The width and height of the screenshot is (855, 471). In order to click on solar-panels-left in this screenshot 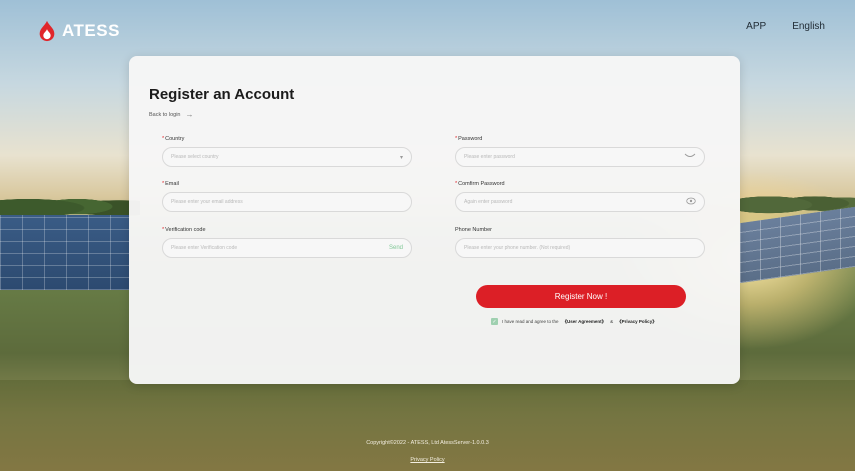, I will do `click(65, 252)`.